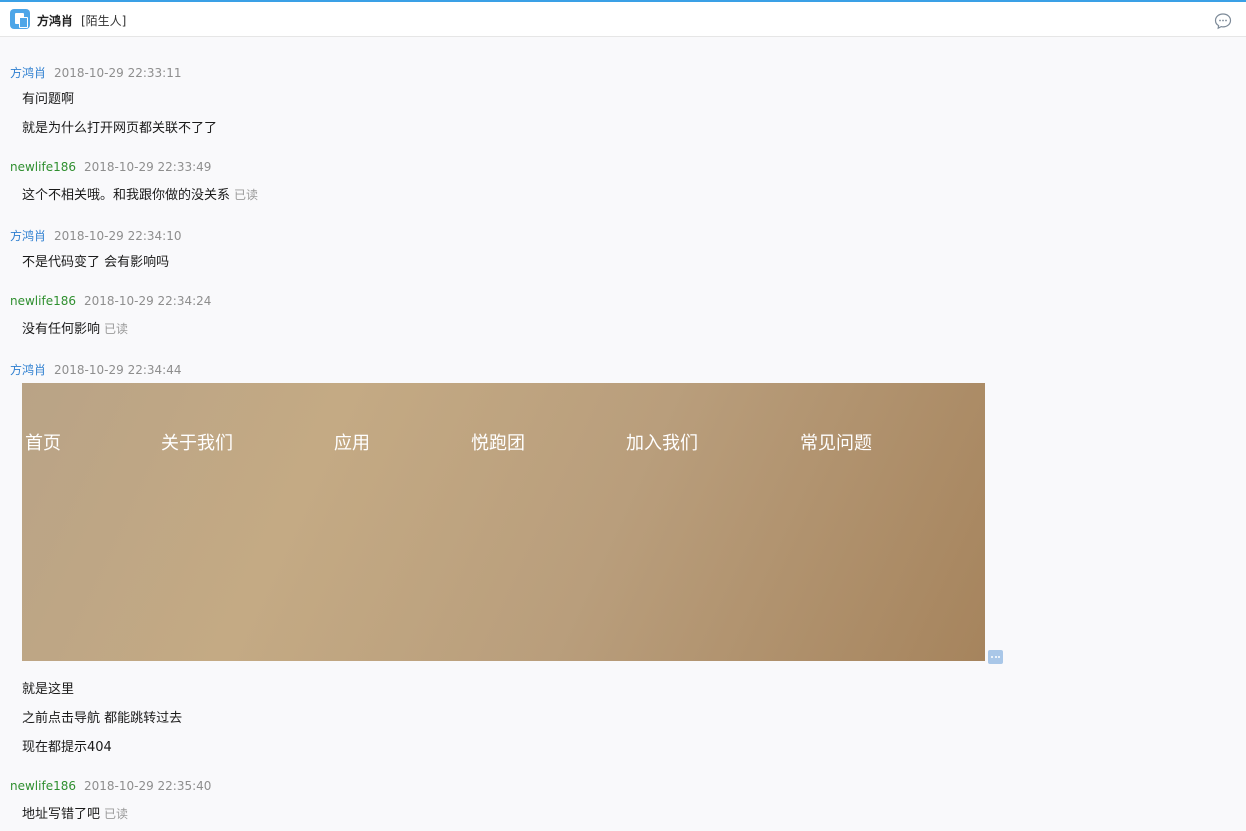 Image resolution: width=1246 pixels, height=831 pixels. Describe the element at coordinates (126, 195) in the screenshot. I see `message-text: 这个不相关哦。和我跟你做的没关系` at that location.